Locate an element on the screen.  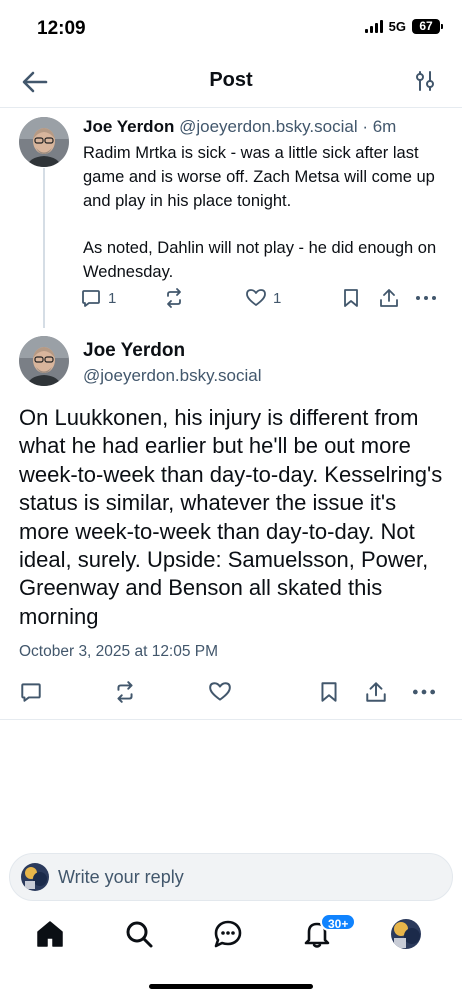
nav-chat is located at coordinates (228, 934).